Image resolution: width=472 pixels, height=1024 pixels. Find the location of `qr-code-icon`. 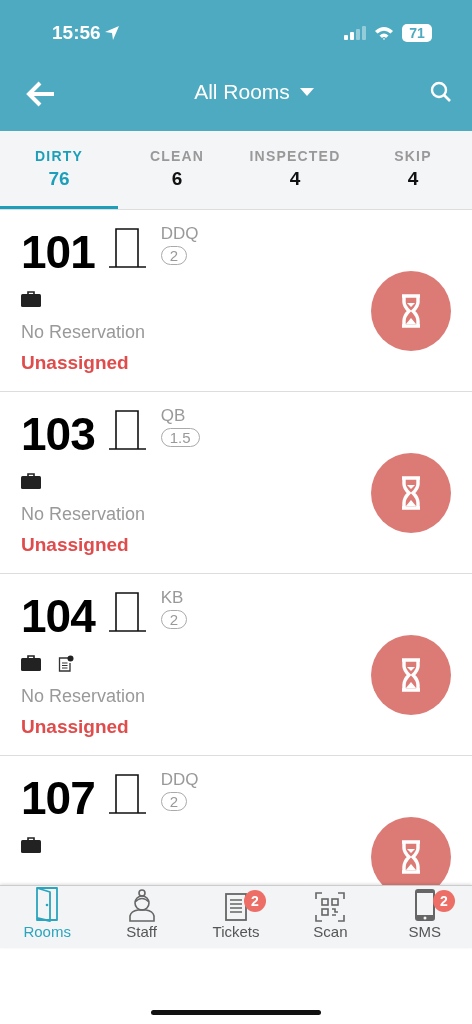

qr-code-icon is located at coordinates (330, 907).